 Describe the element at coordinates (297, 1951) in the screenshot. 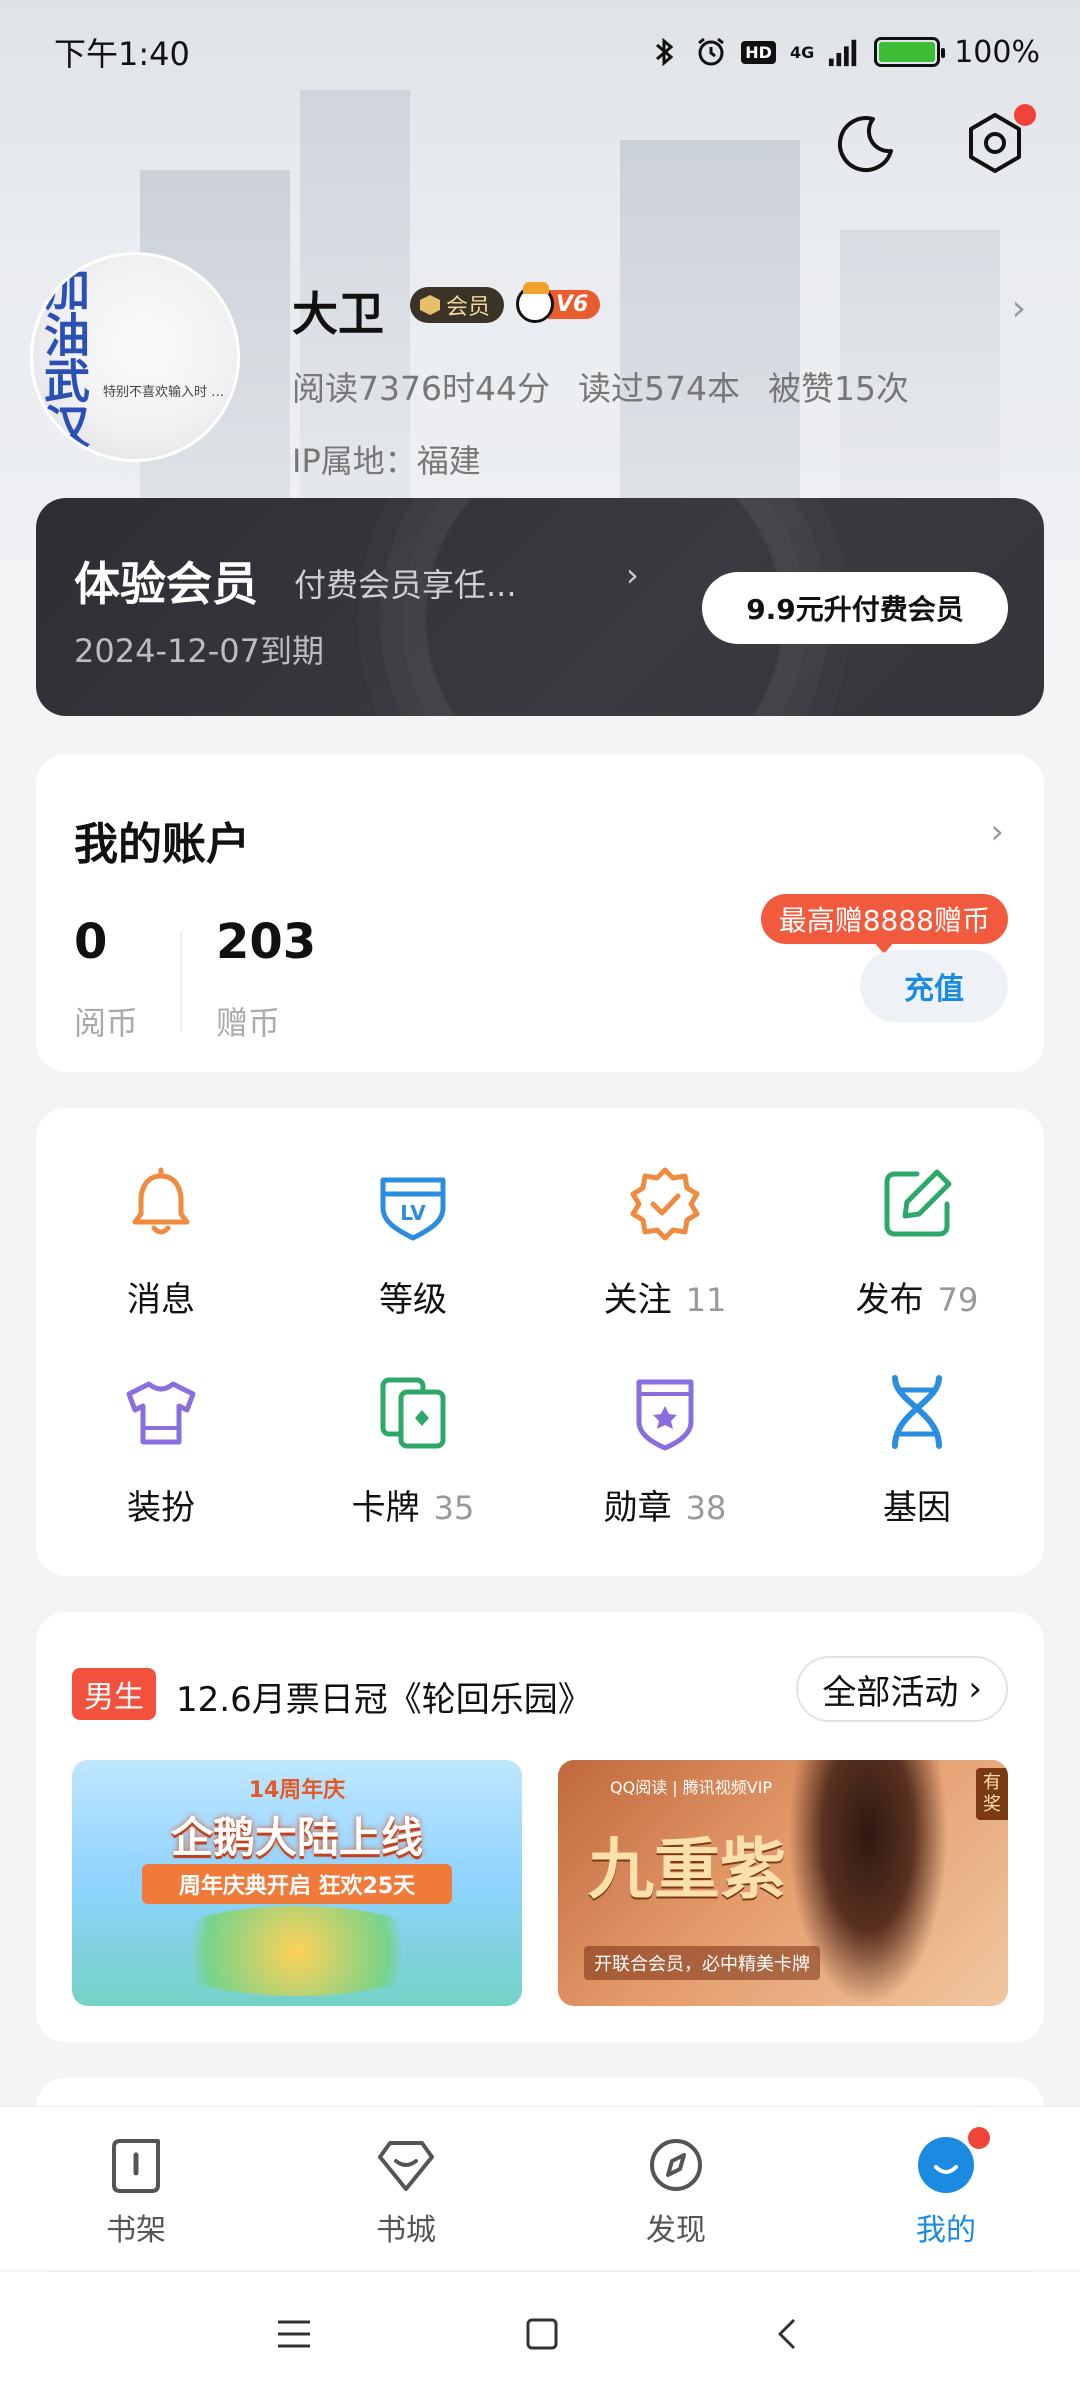

I see `island-illustration` at that location.